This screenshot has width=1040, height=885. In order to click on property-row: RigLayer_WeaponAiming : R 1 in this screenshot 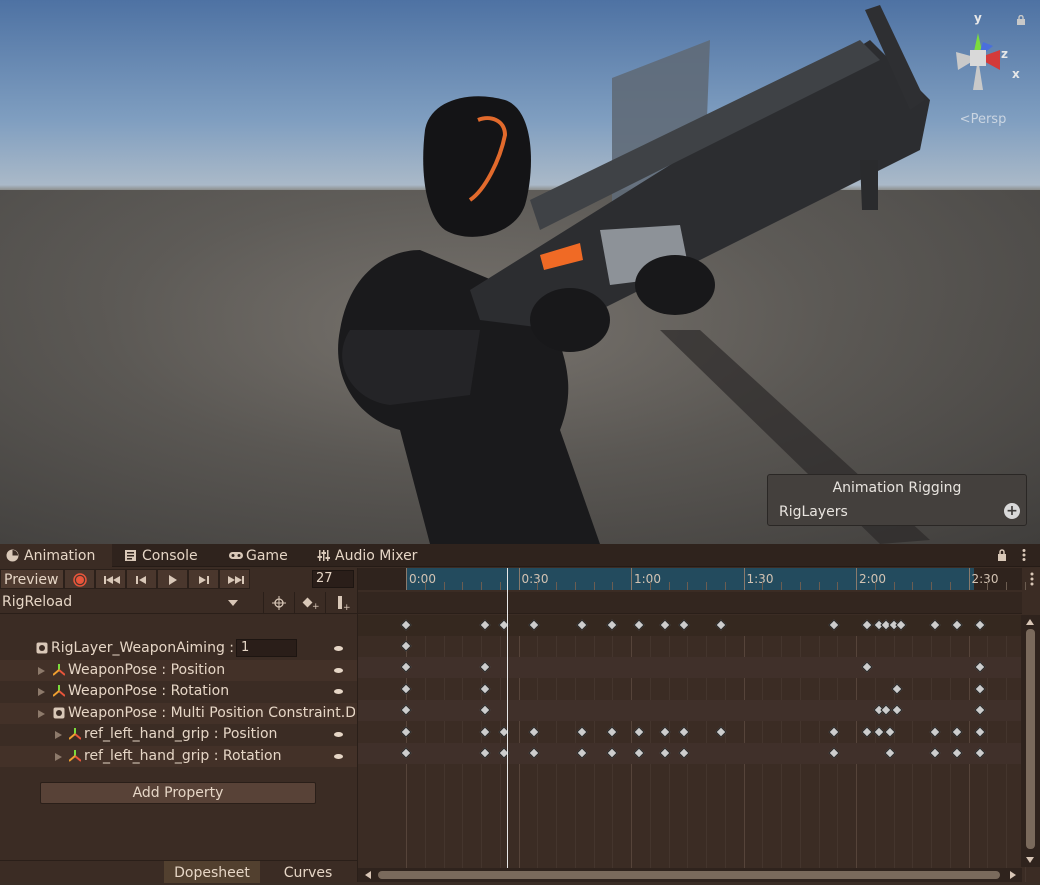, I will do `click(178, 648)`.